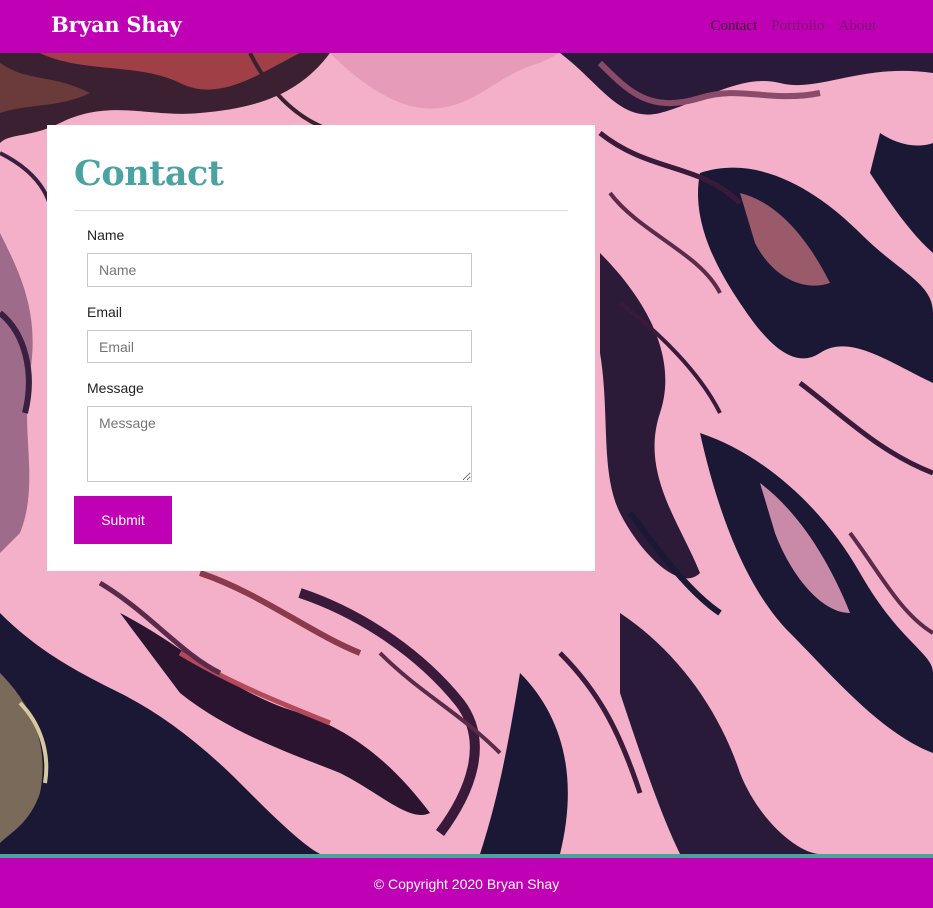 The image size is (933, 908). I want to click on nav-links: Contact Portfolio About, so click(794, 26).